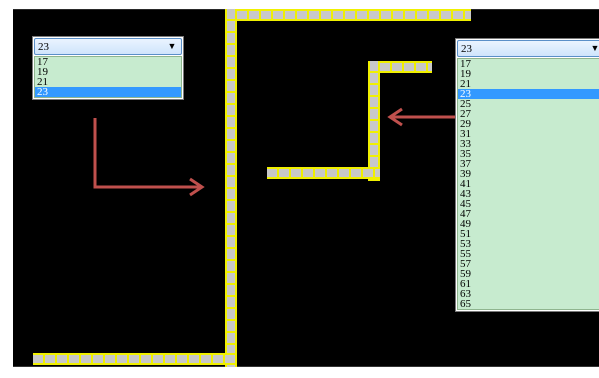 The width and height of the screenshot is (599, 378). What do you see at coordinates (466, 49) in the screenshot?
I see `right-dropdown-value: 23` at bounding box center [466, 49].